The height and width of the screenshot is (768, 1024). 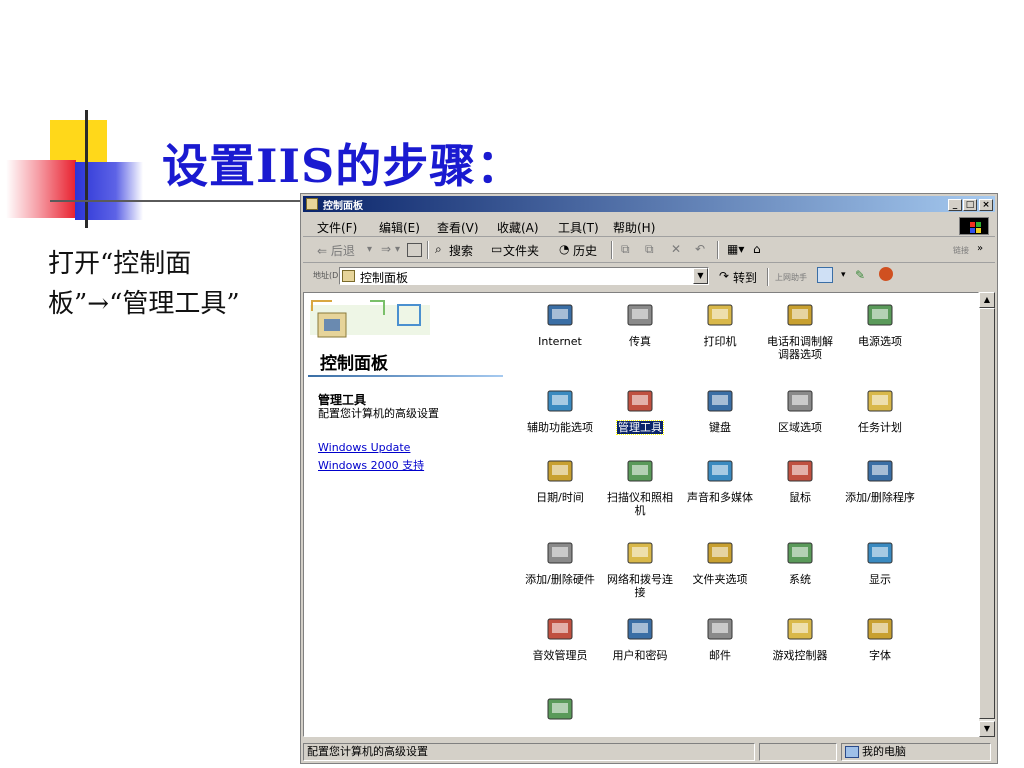 I want to click on minimize-button: _, so click(x=955, y=205).